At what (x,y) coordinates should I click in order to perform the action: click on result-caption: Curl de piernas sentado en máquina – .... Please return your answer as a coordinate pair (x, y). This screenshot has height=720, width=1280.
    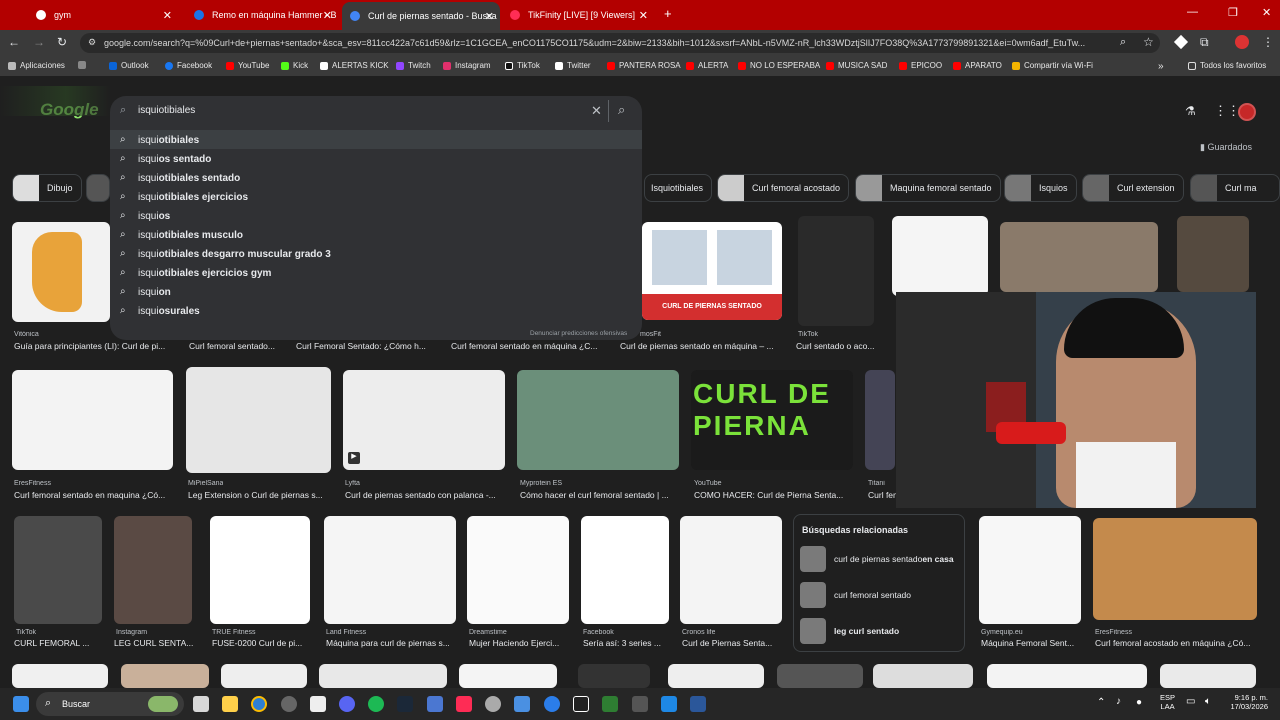
    Looking at the image, I should click on (700, 346).